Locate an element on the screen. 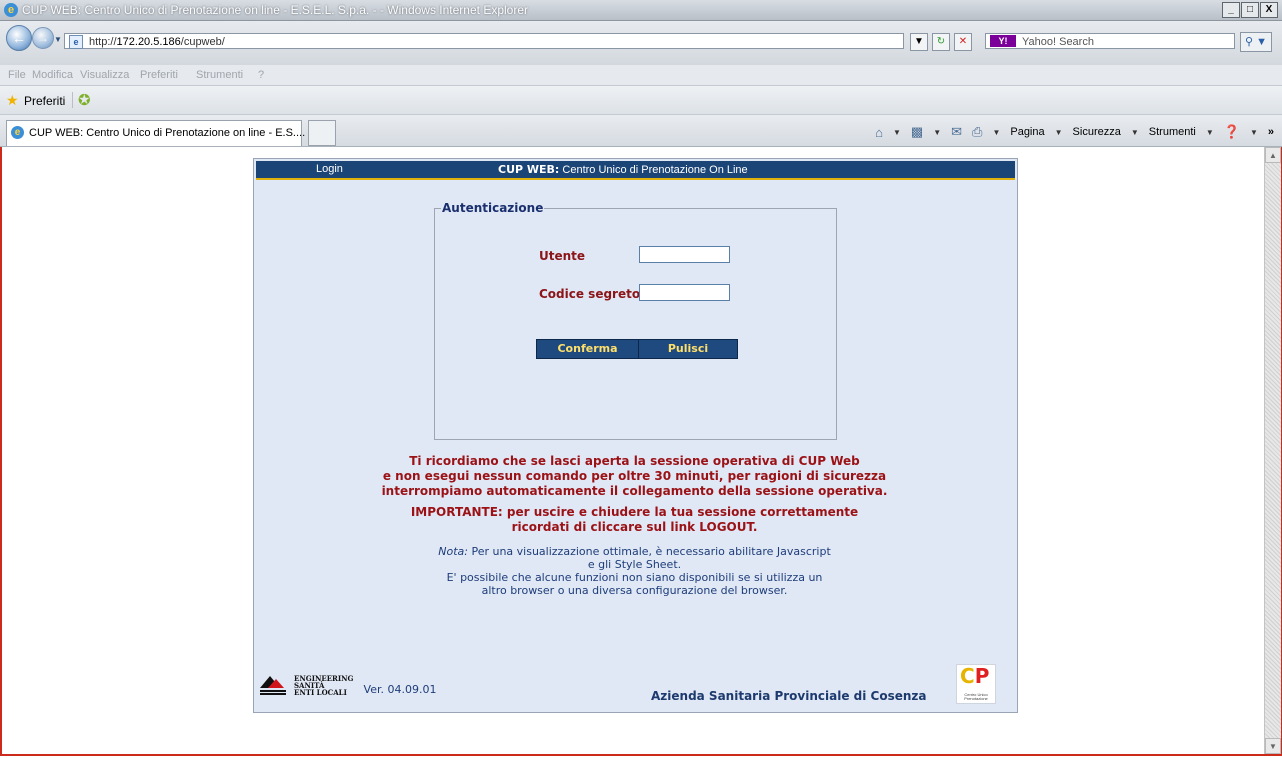  engineering-brand: ENGINEERING SANITÀ ENTI LOCALI is located at coordinates (324, 685).